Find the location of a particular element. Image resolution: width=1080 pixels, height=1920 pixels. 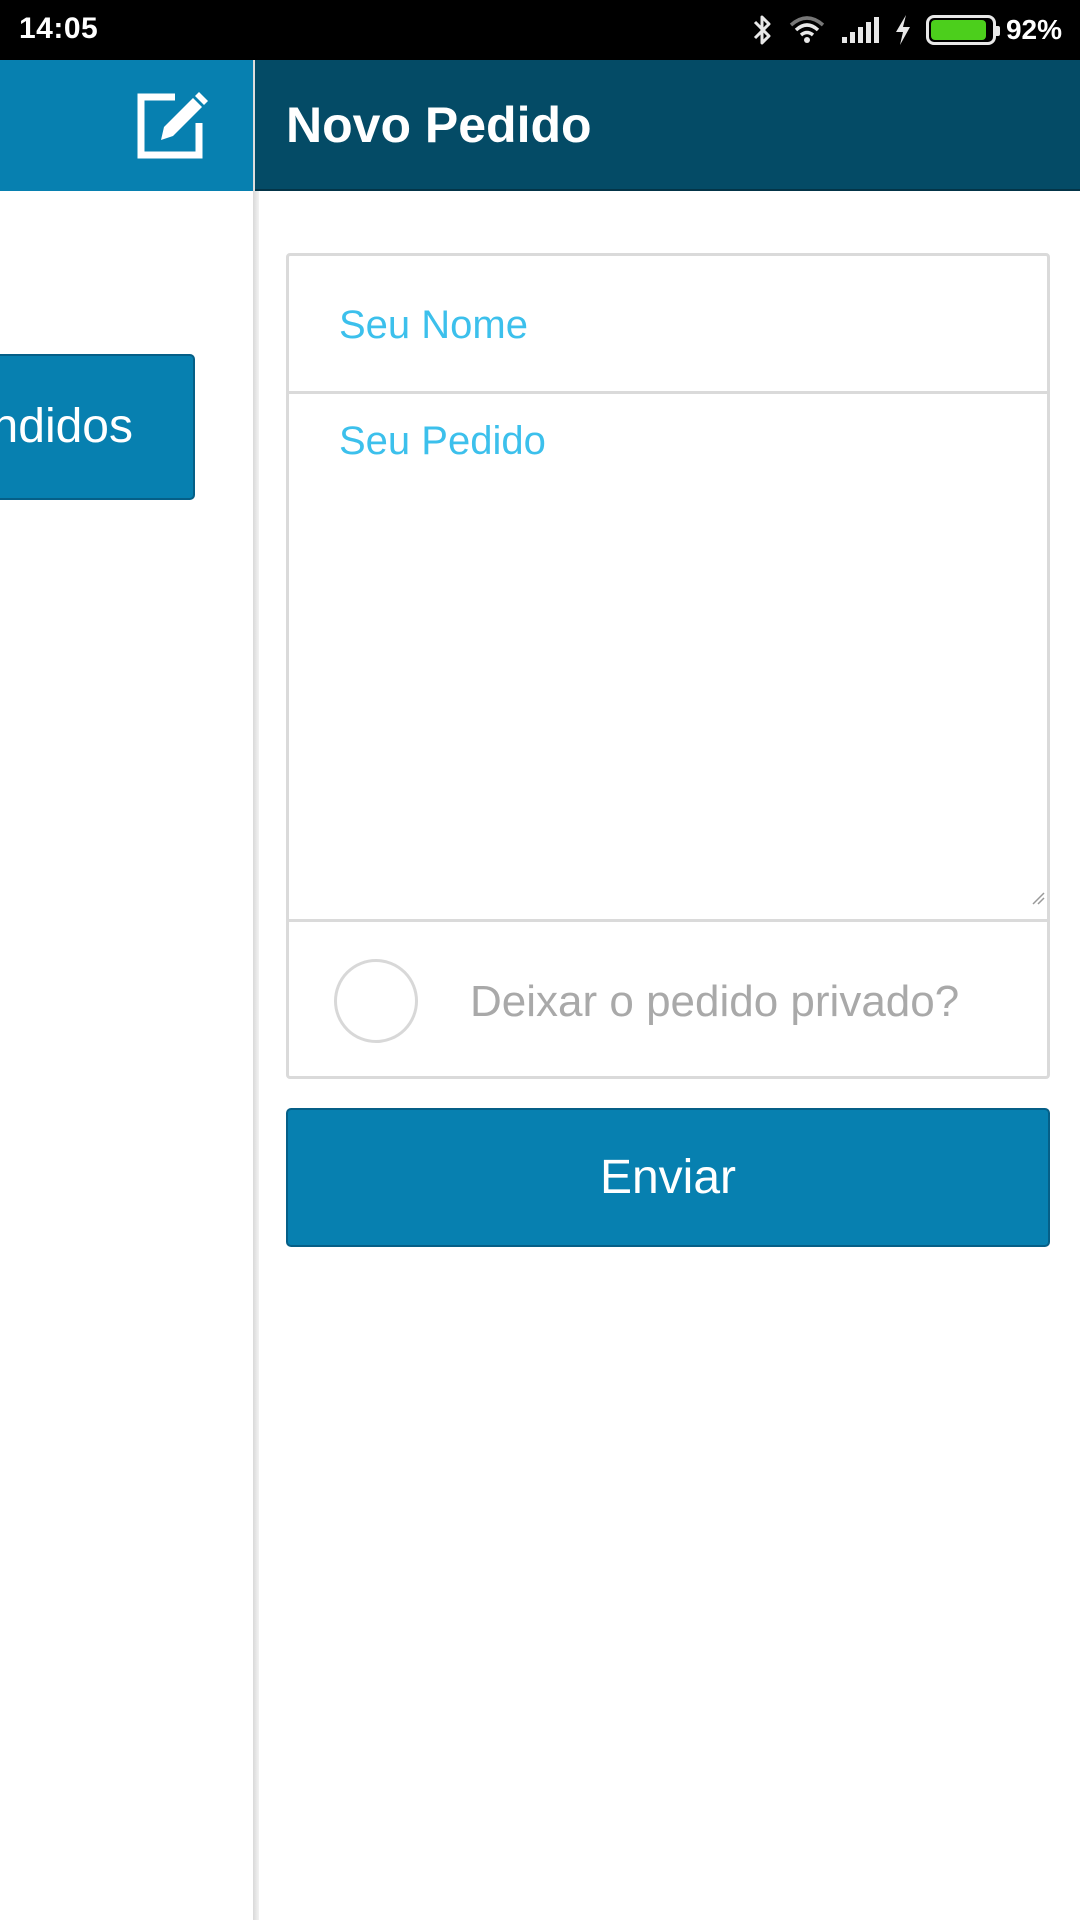

order-placeholder: Seu Pedido is located at coordinates (442, 441).